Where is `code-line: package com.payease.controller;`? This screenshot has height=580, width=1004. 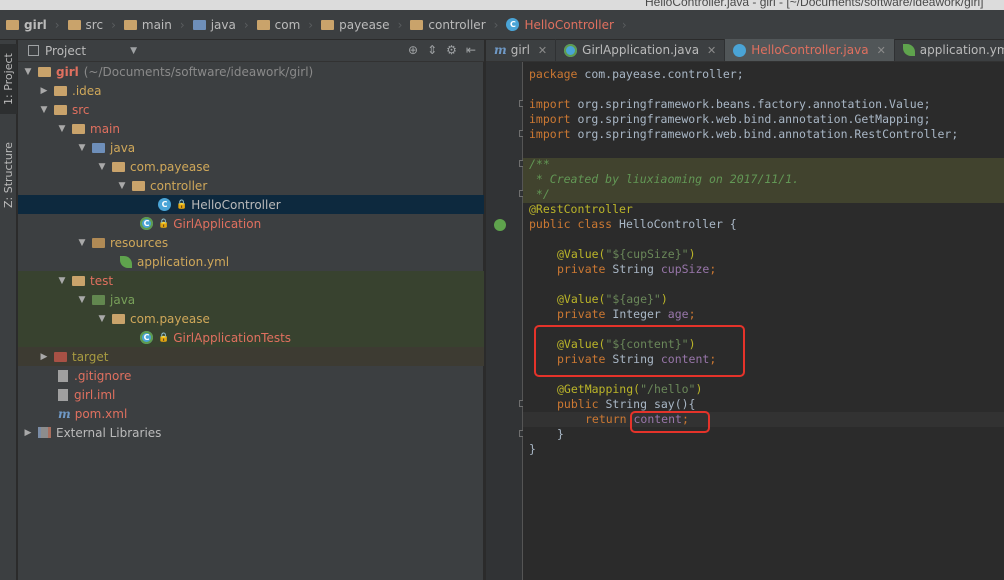 code-line: package com.payease.controller; is located at coordinates (636, 74).